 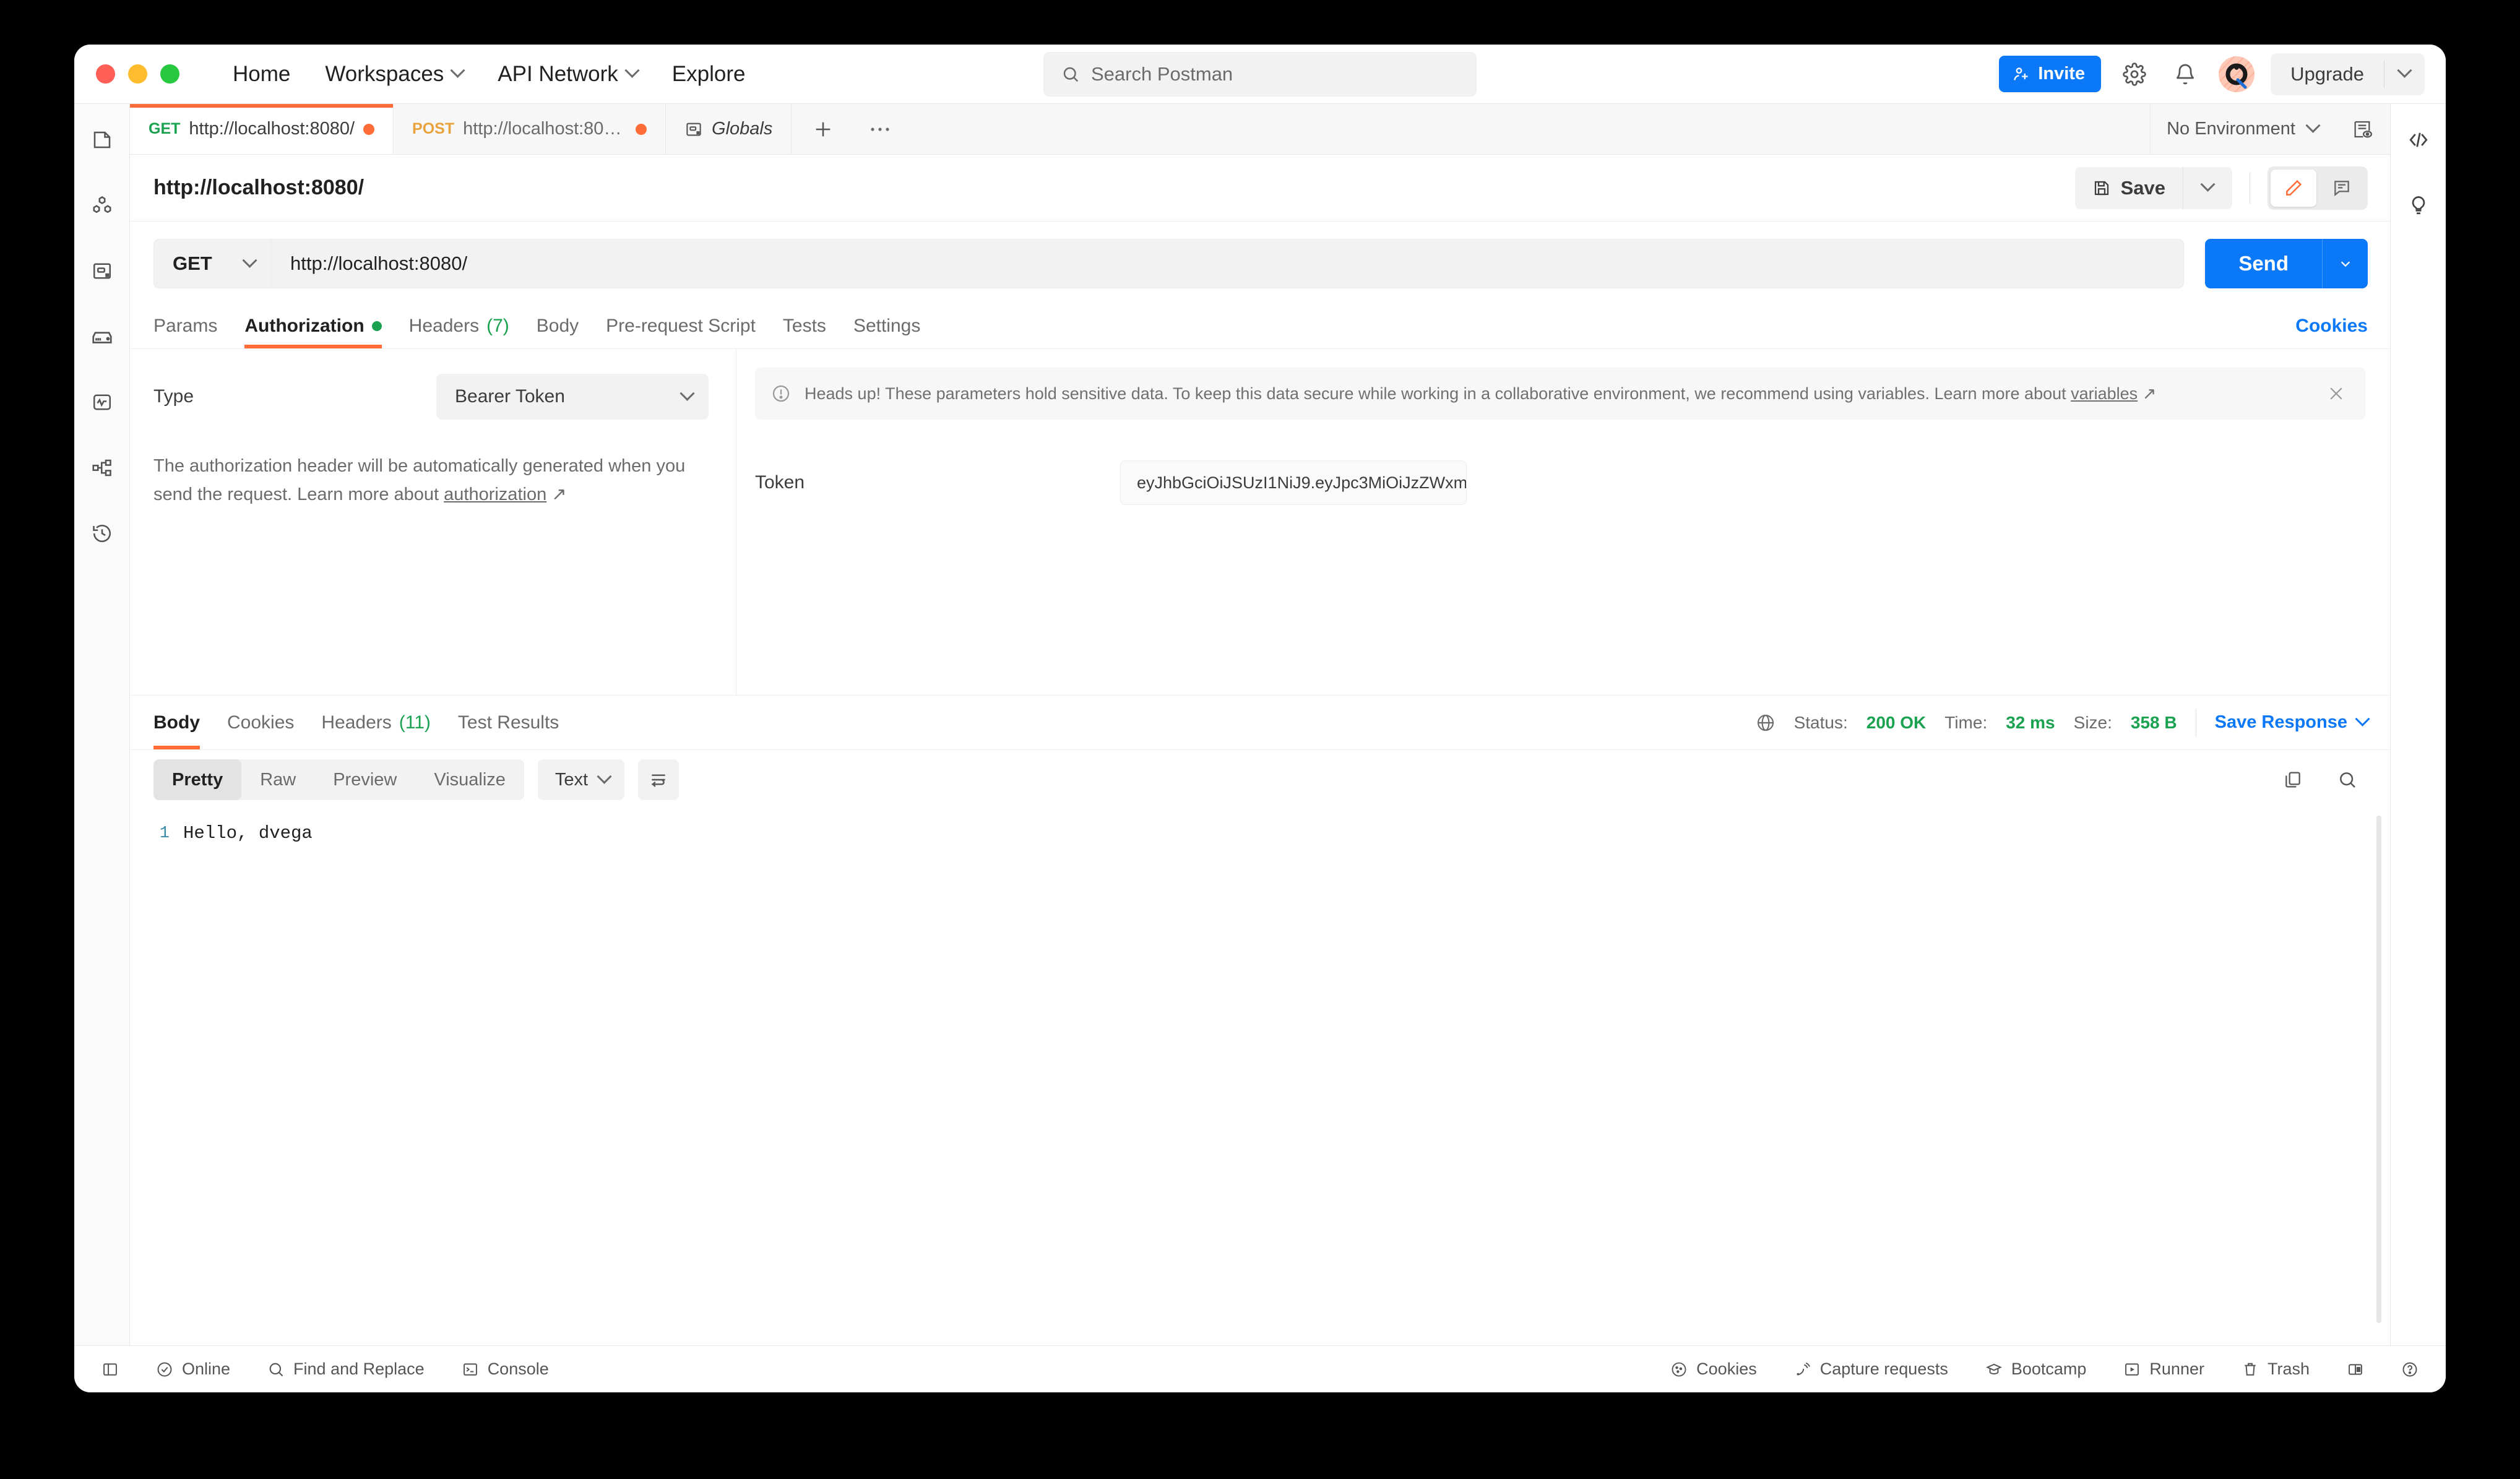 What do you see at coordinates (2318, 188) in the screenshot?
I see `editor-mode-toggle` at bounding box center [2318, 188].